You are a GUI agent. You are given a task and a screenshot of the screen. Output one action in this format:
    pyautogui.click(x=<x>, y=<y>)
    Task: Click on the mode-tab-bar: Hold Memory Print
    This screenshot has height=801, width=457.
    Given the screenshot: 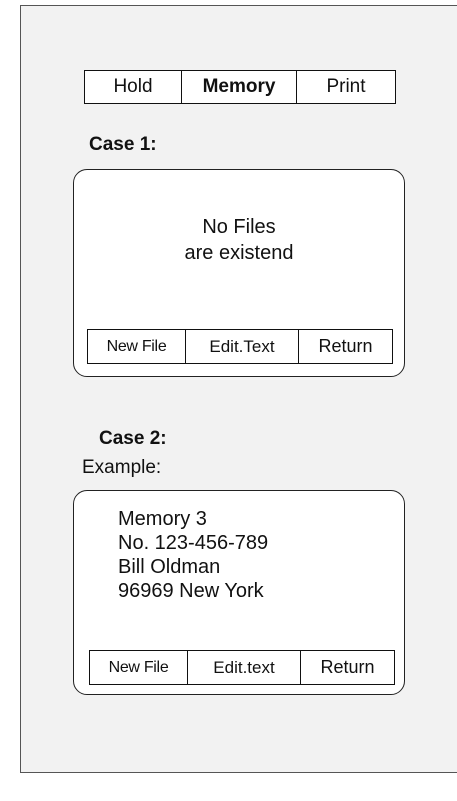 What is the action you would take?
    pyautogui.click(x=240, y=87)
    